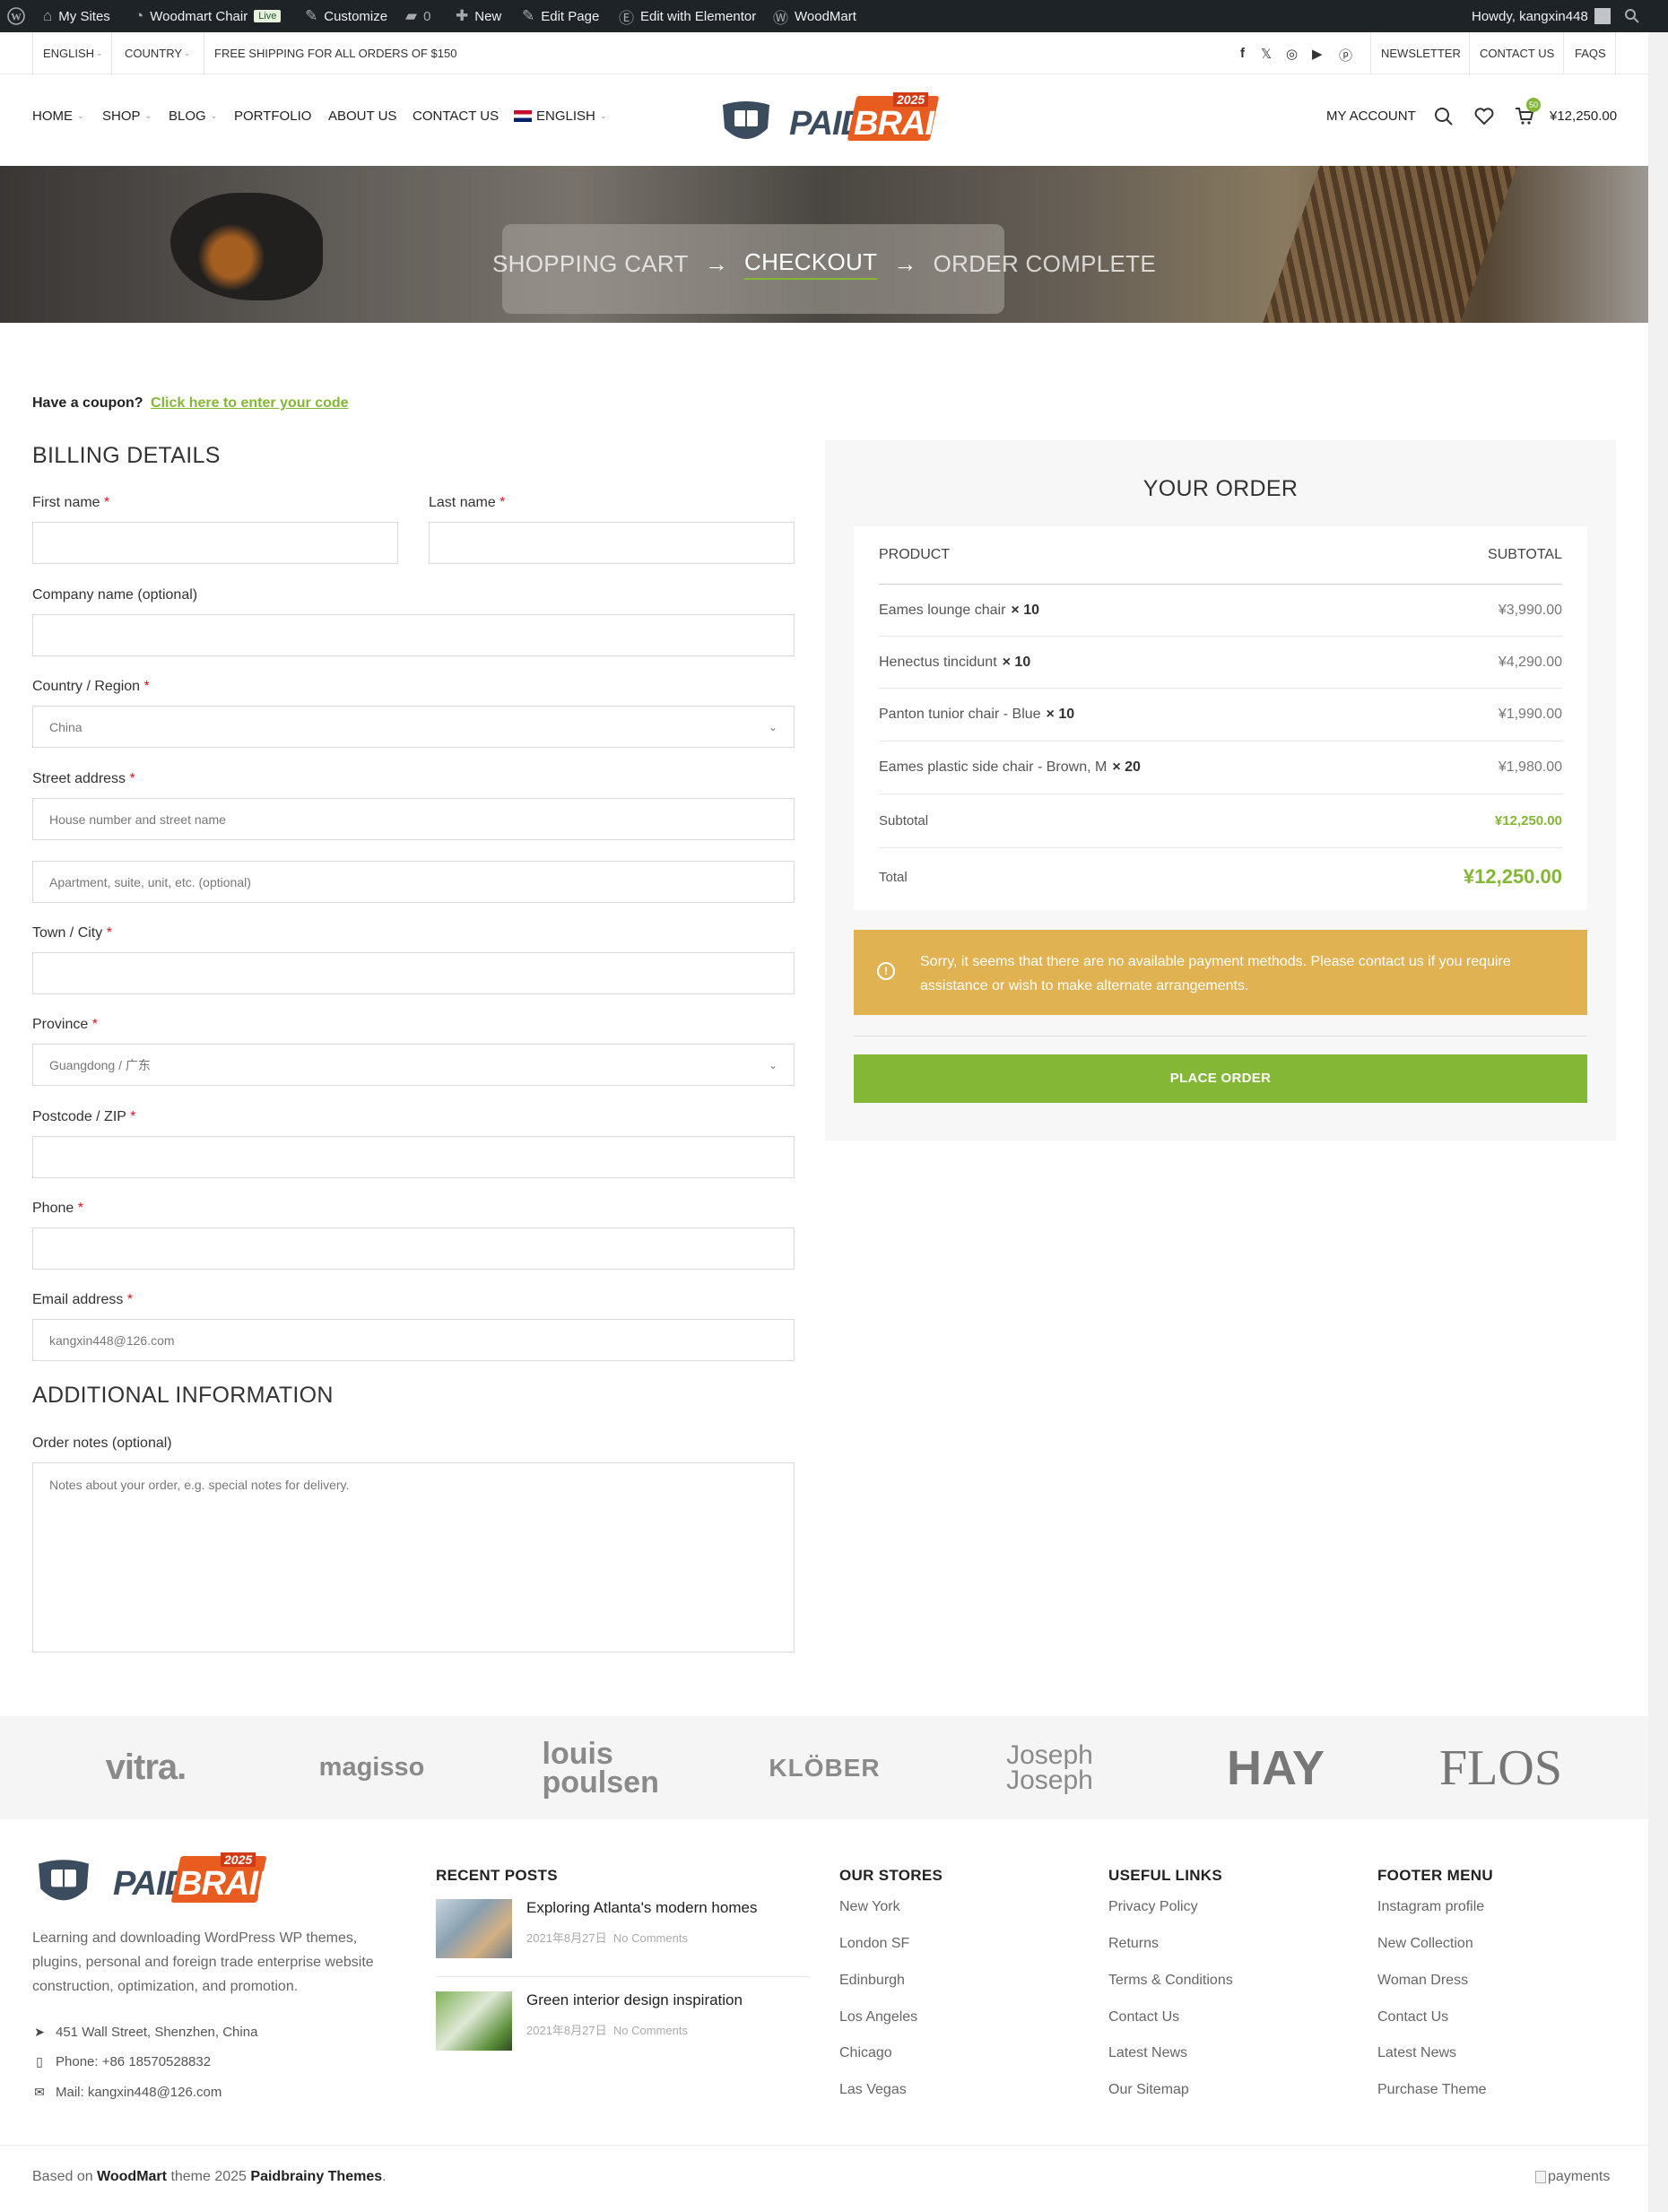 Image resolution: width=1668 pixels, height=2212 pixels. I want to click on footer-menu-link: Contact Us, so click(1412, 2017).